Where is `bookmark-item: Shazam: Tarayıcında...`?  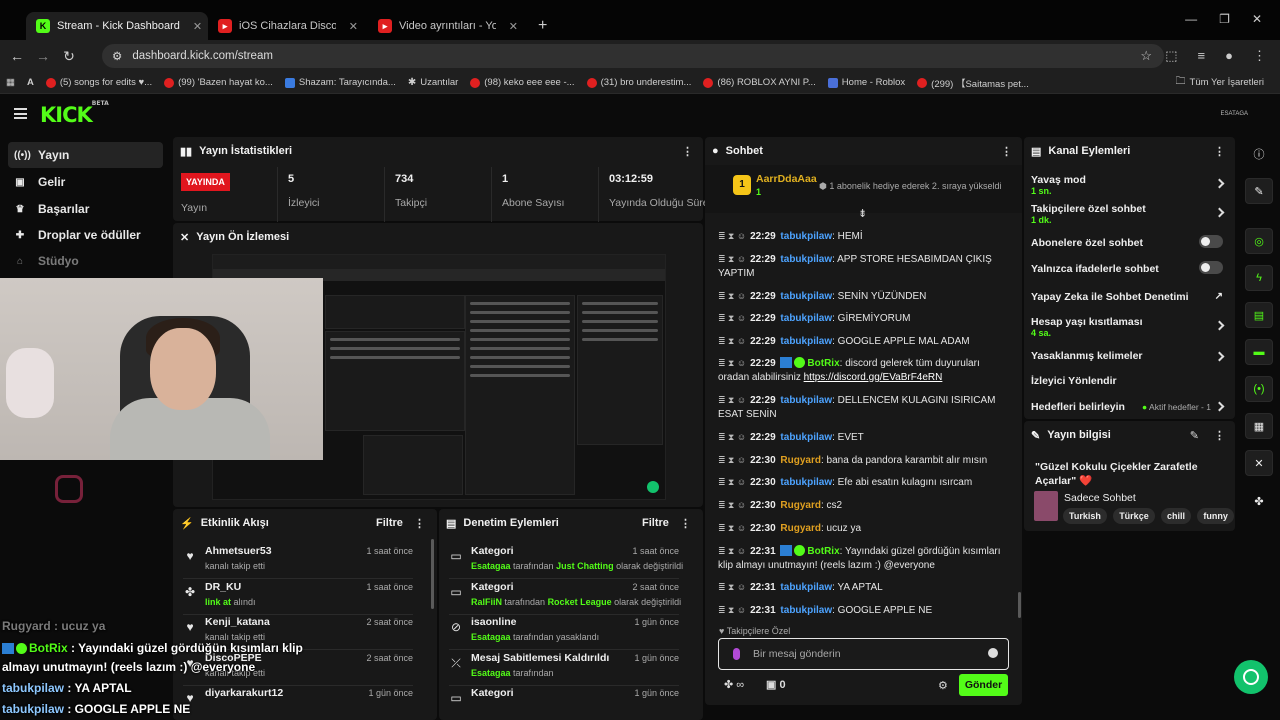
bookmark-item: Shazam: Tarayıcında... is located at coordinates (340, 82).